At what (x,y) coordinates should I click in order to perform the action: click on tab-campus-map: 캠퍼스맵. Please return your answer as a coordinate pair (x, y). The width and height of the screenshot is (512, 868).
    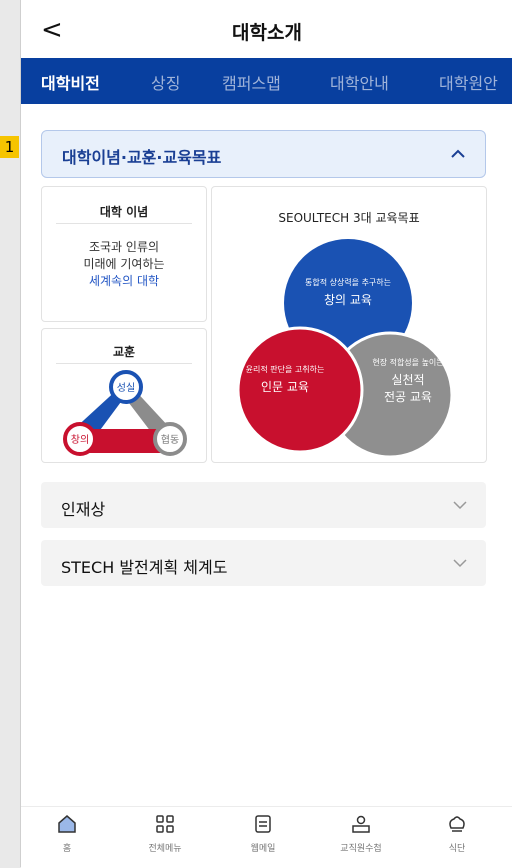
    Looking at the image, I should click on (251, 82).